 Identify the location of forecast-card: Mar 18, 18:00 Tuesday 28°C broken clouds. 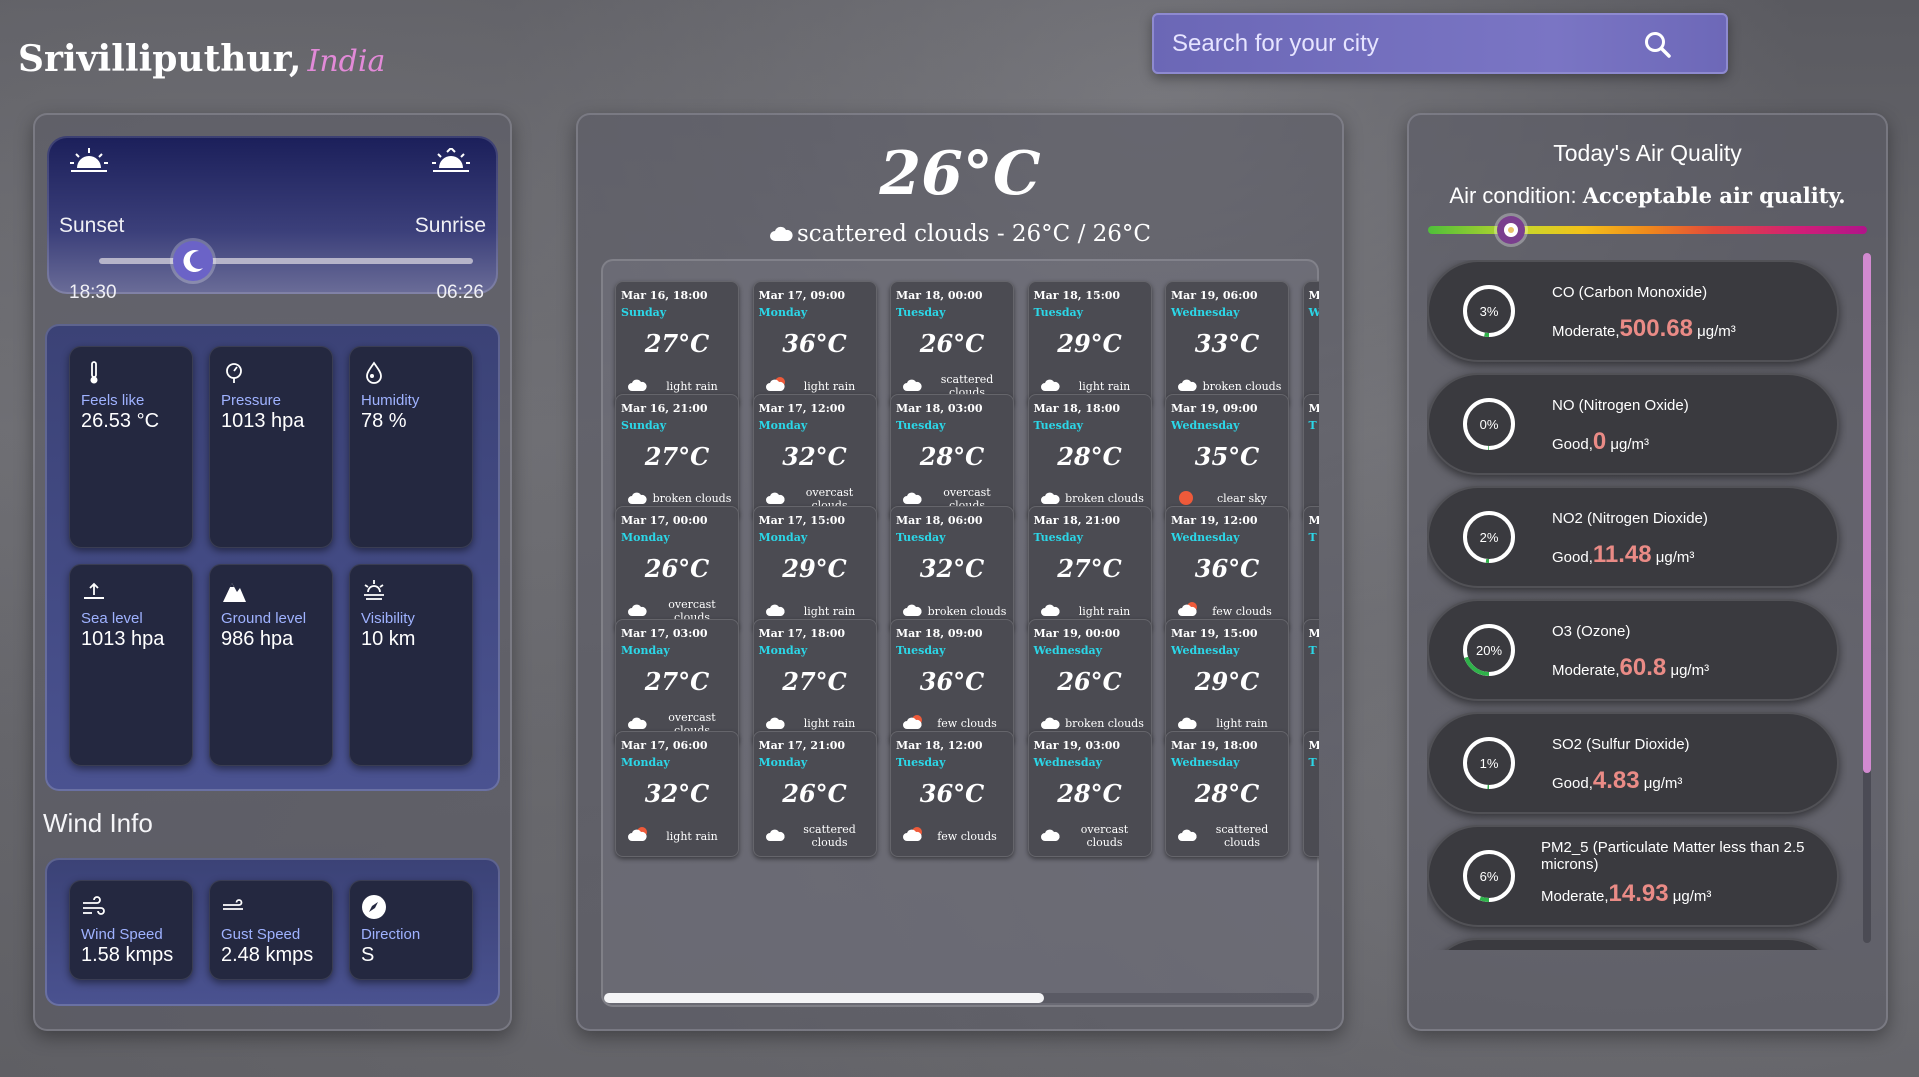
(1089, 456).